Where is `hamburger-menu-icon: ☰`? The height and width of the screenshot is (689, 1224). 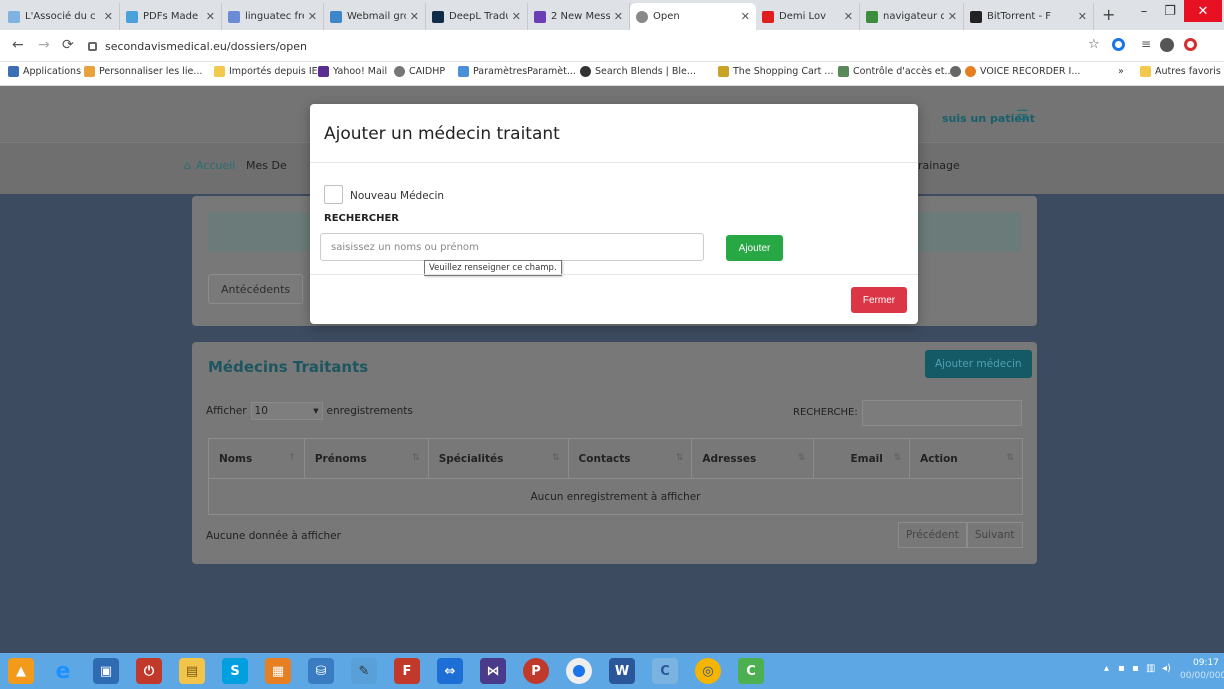
hamburger-menu-icon: ☰ is located at coordinates (1022, 116).